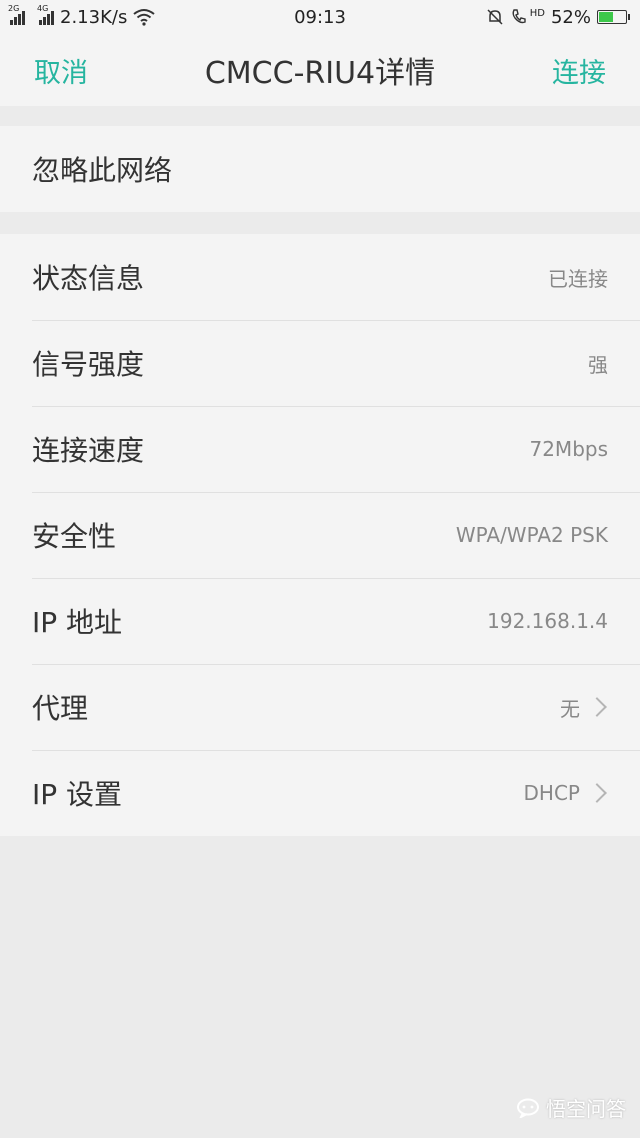 The image size is (640, 1138). Describe the element at coordinates (88, 364) in the screenshot. I see `row-label: 信号强度` at that location.